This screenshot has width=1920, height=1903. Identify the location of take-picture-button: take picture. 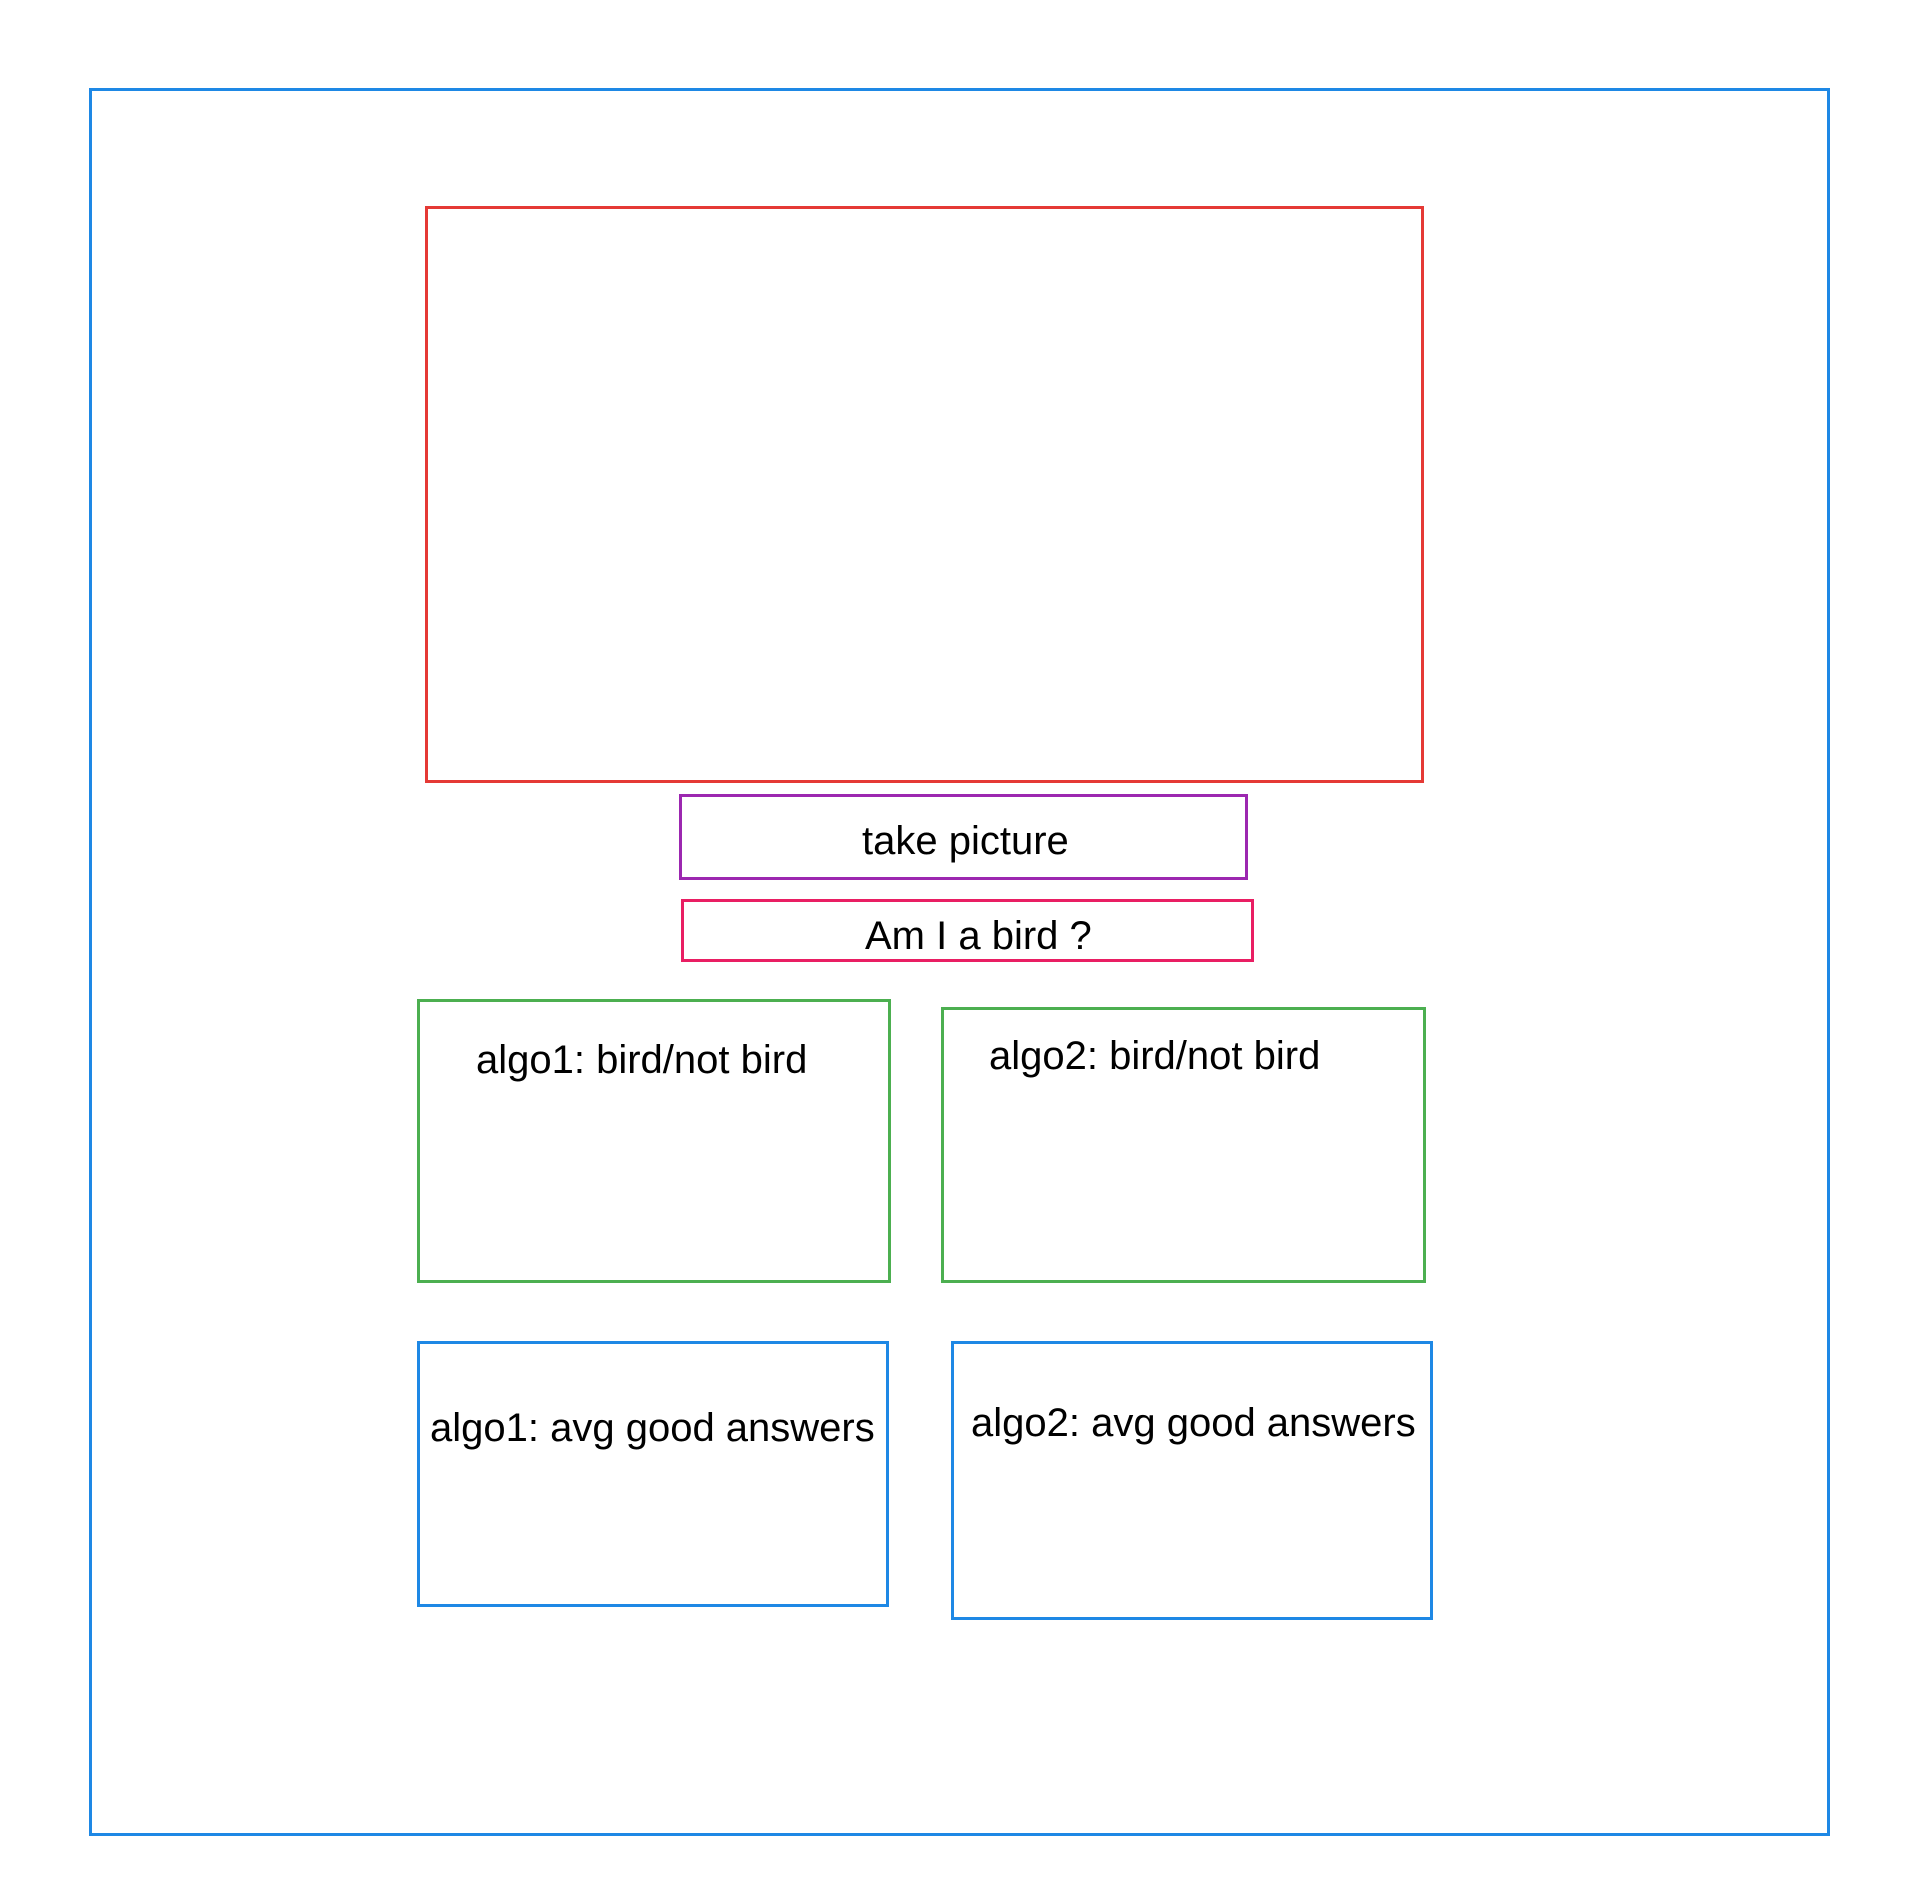
(963, 837).